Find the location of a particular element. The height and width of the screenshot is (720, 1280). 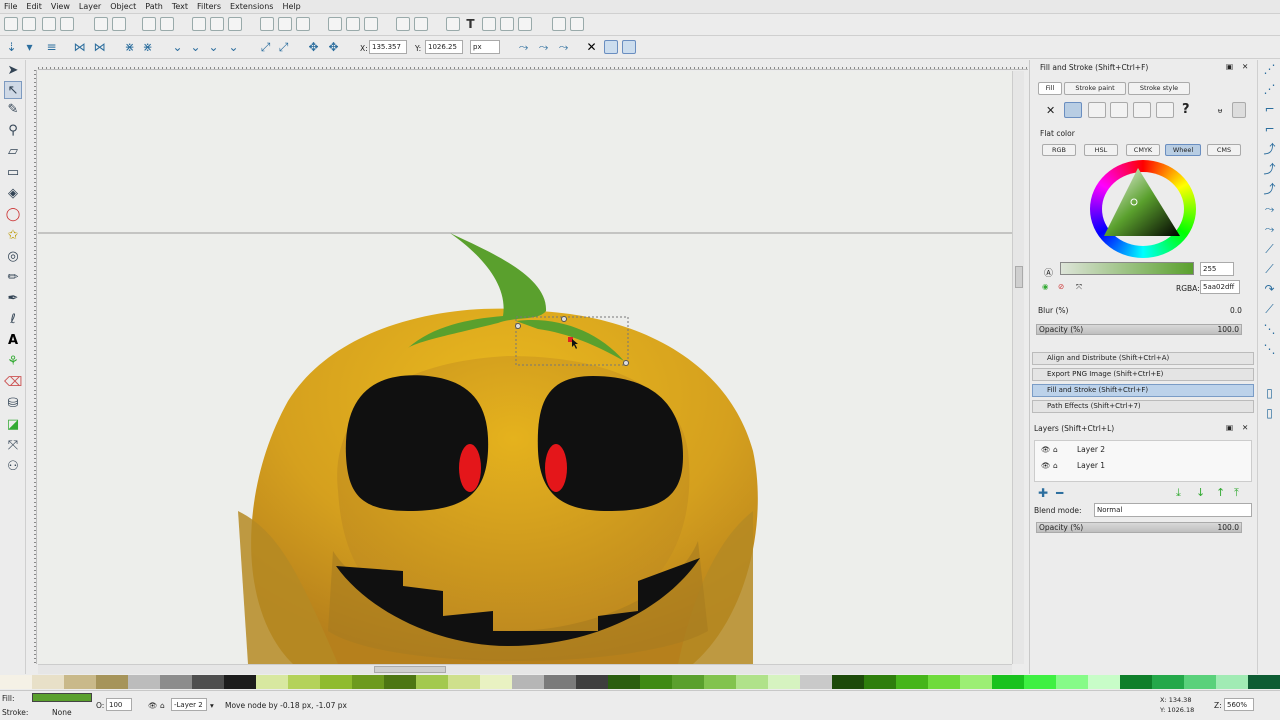

snap-smooth-icon: ⤳ is located at coordinates (1269, 229).